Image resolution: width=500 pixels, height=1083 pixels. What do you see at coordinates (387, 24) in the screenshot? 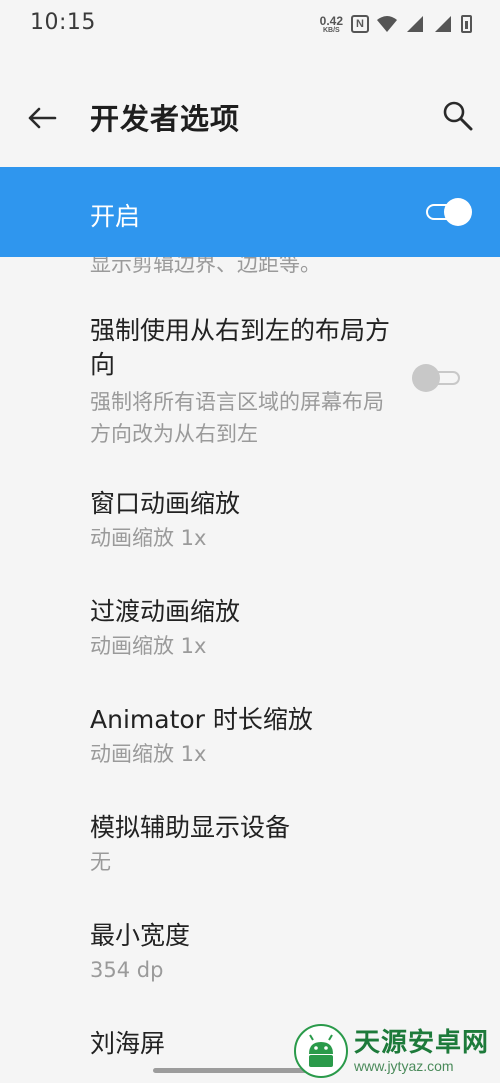
I see `wifi-icon` at bounding box center [387, 24].